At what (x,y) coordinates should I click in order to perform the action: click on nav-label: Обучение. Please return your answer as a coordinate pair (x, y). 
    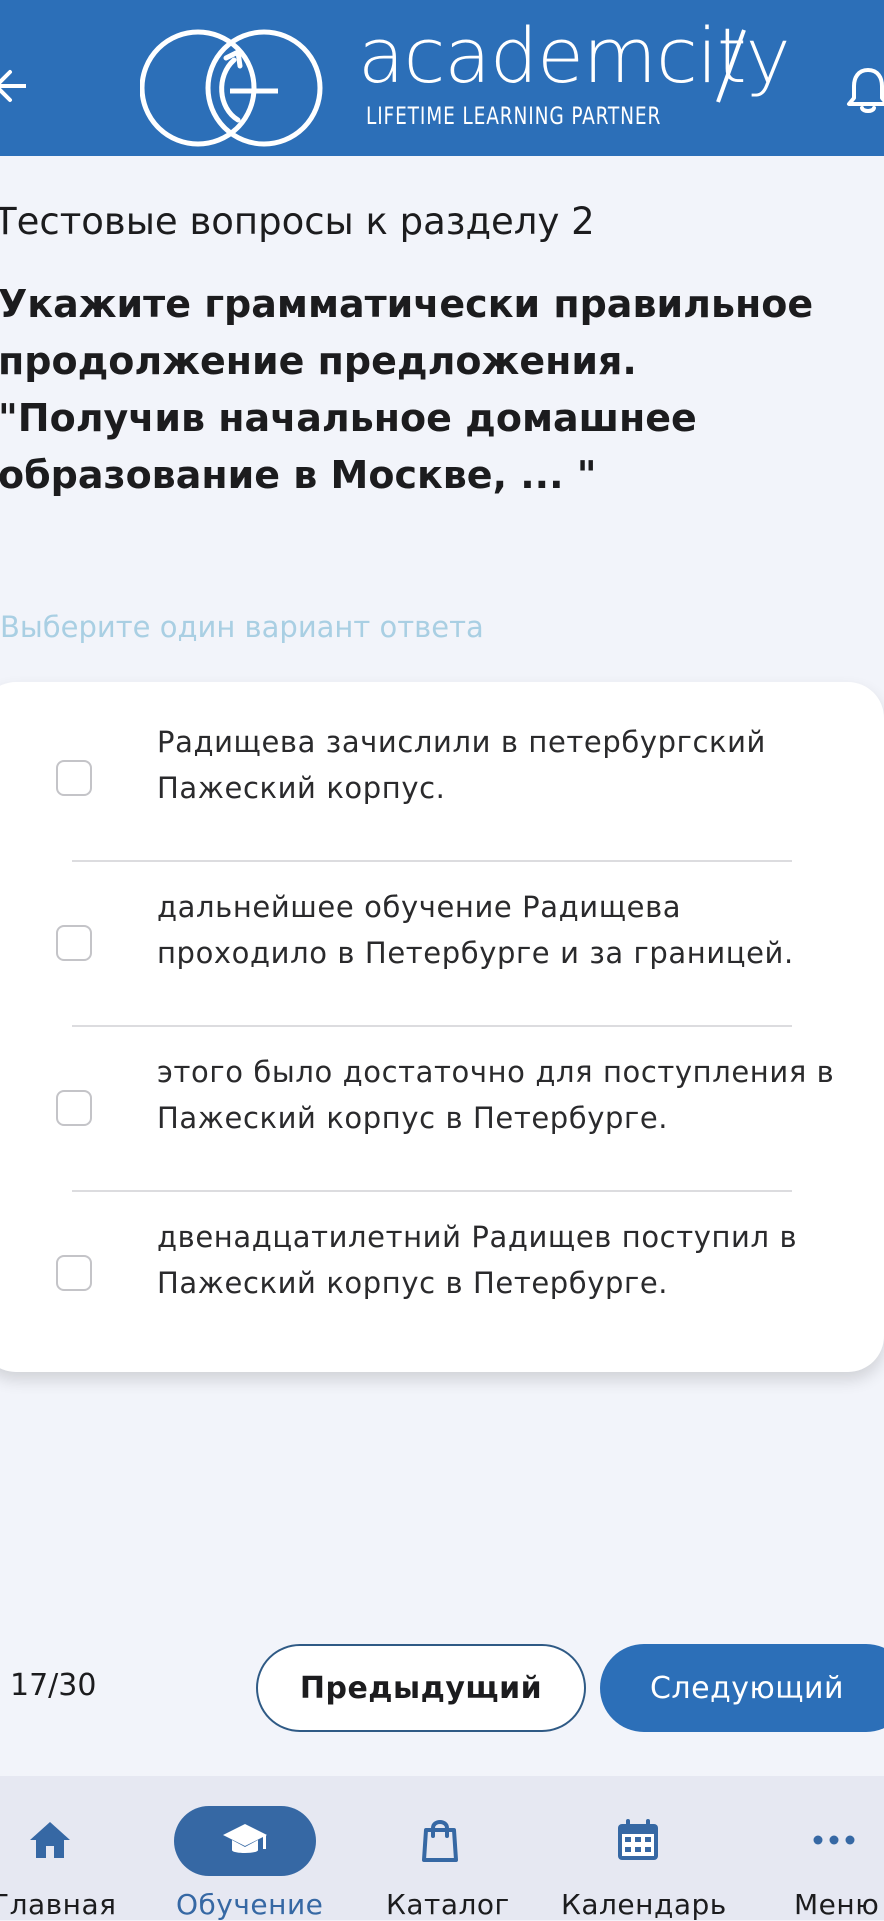
    Looking at the image, I should click on (250, 1904).